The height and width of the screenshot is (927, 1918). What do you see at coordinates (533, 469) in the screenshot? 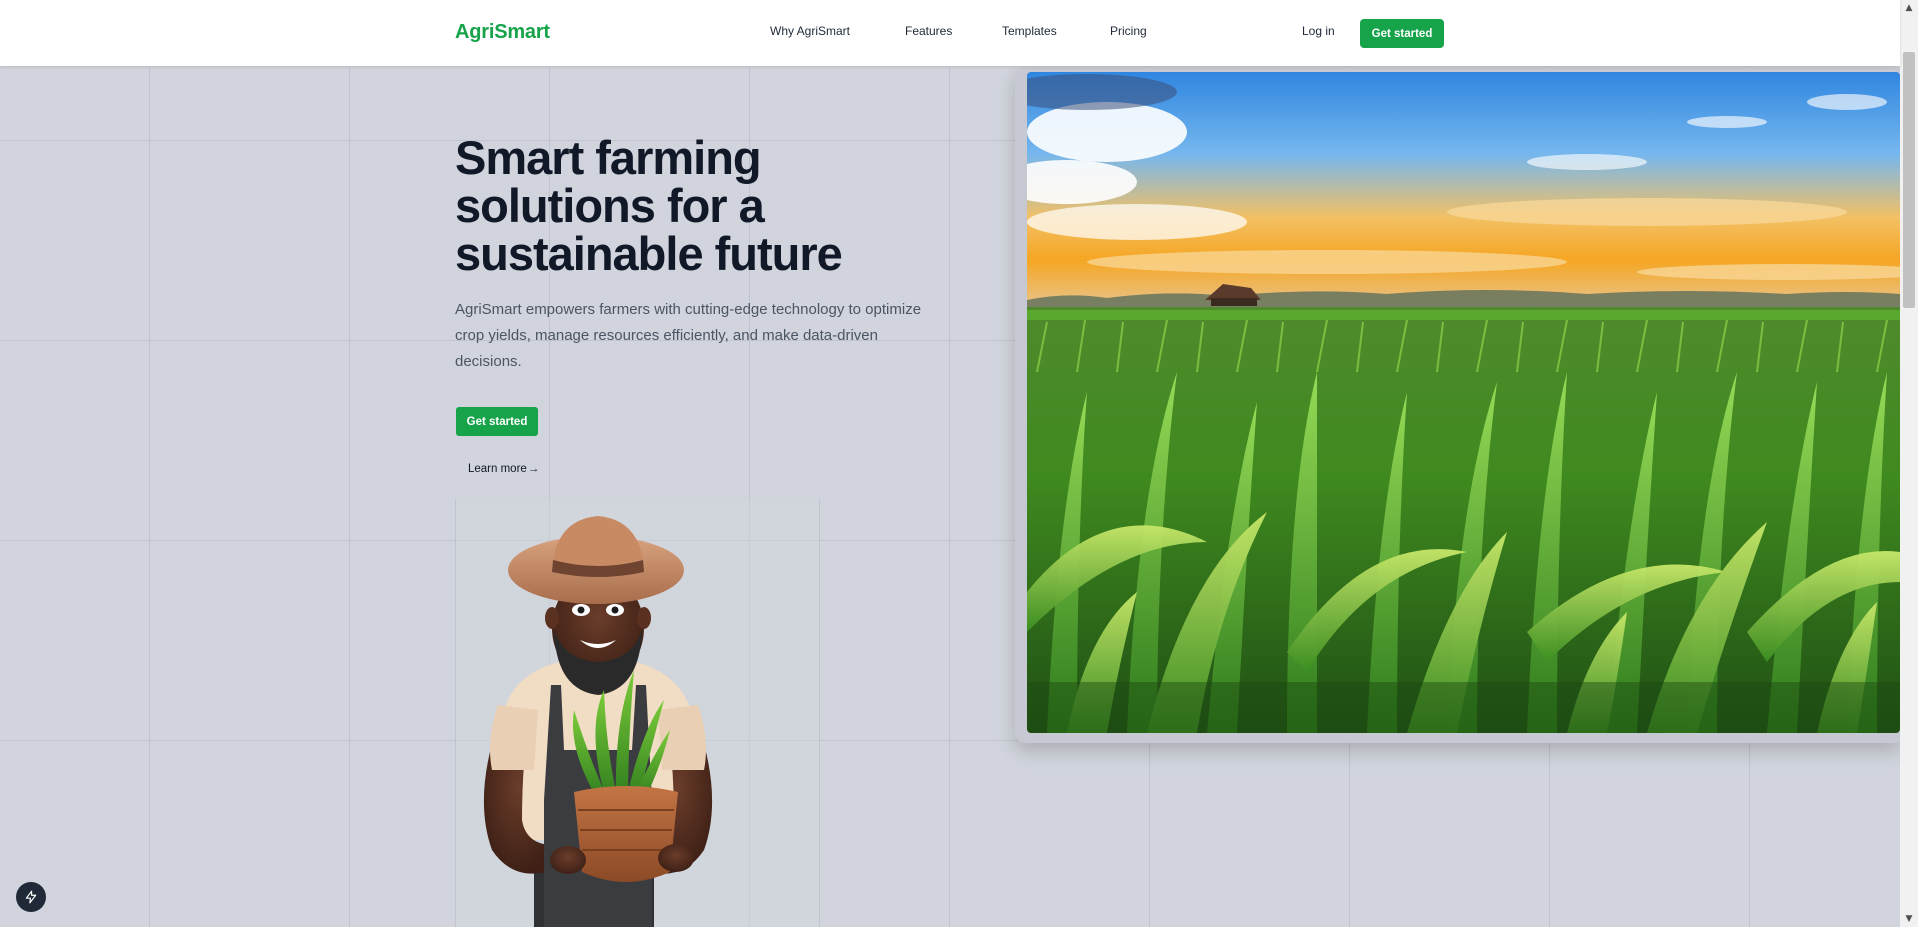
I see `arrow-right-icon: →` at bounding box center [533, 469].